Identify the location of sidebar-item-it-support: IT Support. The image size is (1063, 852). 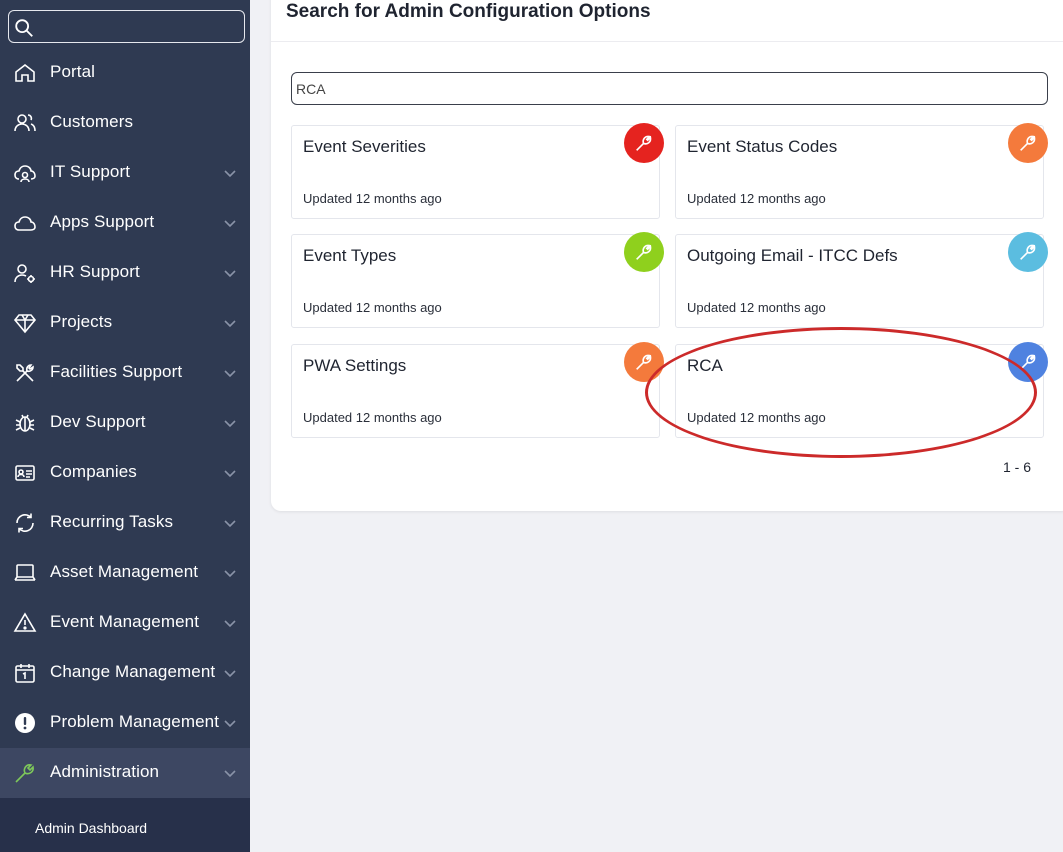
(125, 173).